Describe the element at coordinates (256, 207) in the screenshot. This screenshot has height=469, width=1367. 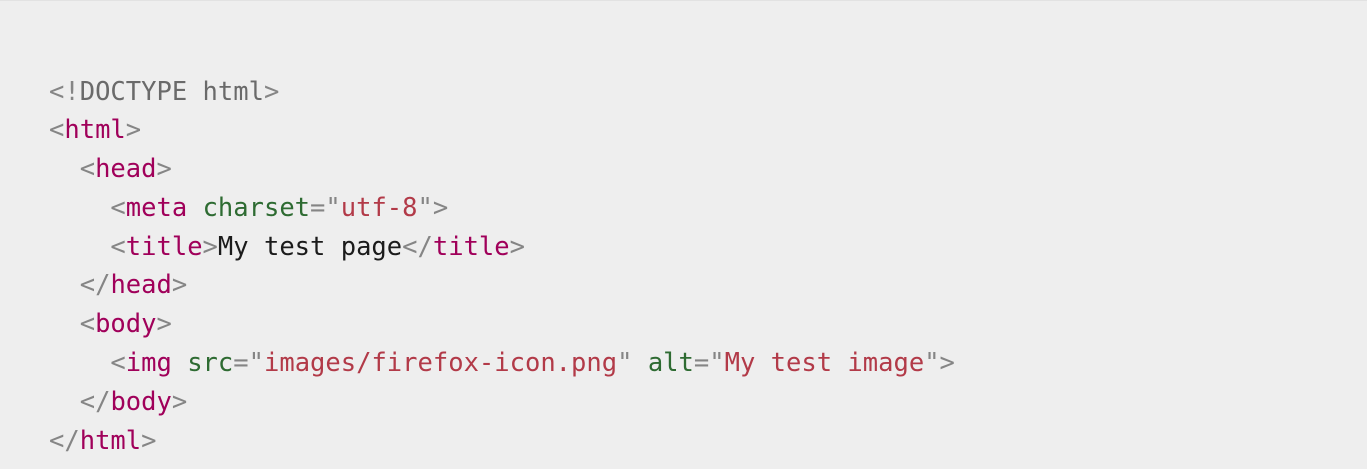
I see `code-token-attr: charset` at that location.